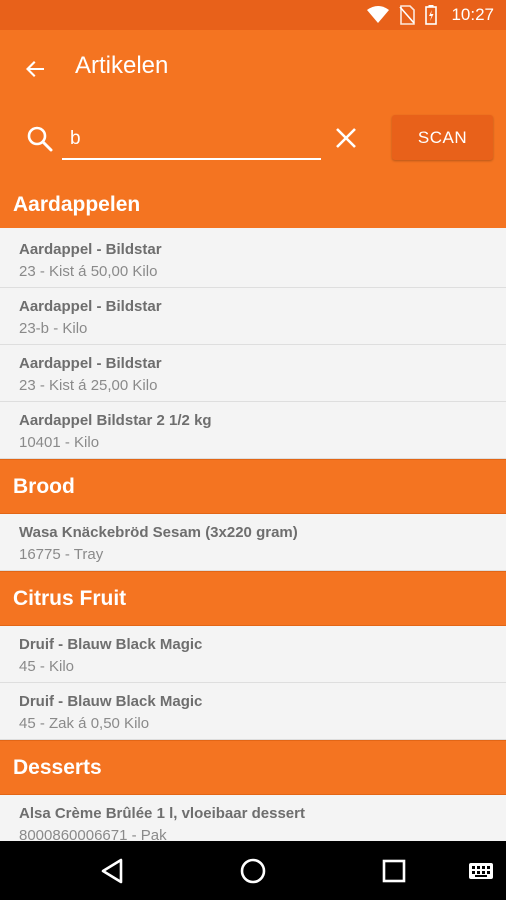 The height and width of the screenshot is (900, 506). What do you see at coordinates (481, 871) in the screenshot?
I see `keyboard-icon` at bounding box center [481, 871].